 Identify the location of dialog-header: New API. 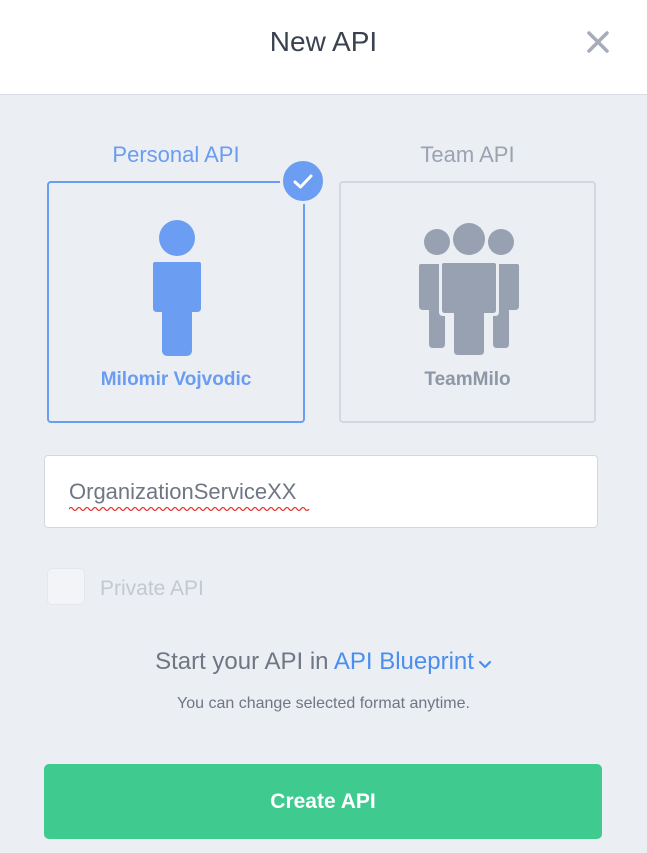
(323, 47).